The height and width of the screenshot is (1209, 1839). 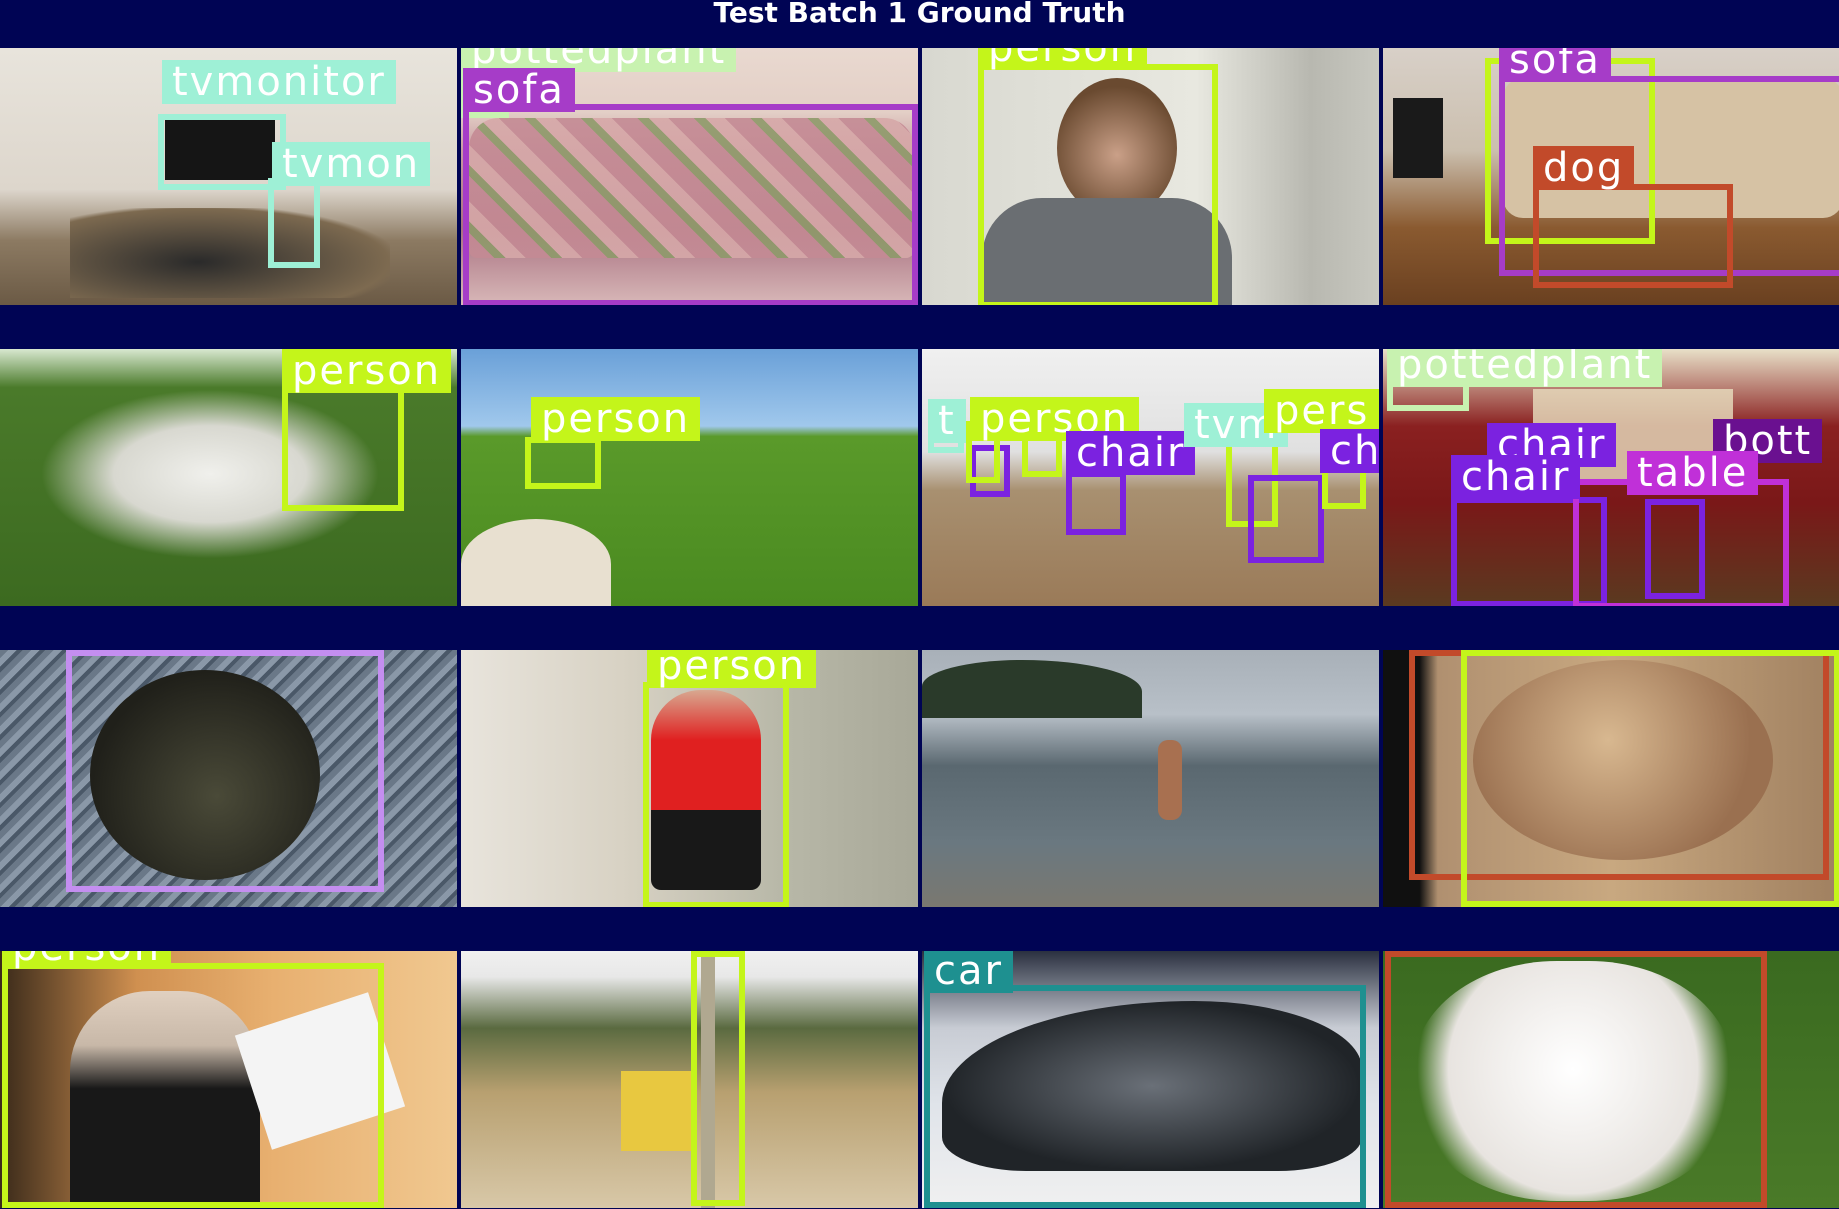 I want to click on bbox-sofa, so click(x=690, y=204).